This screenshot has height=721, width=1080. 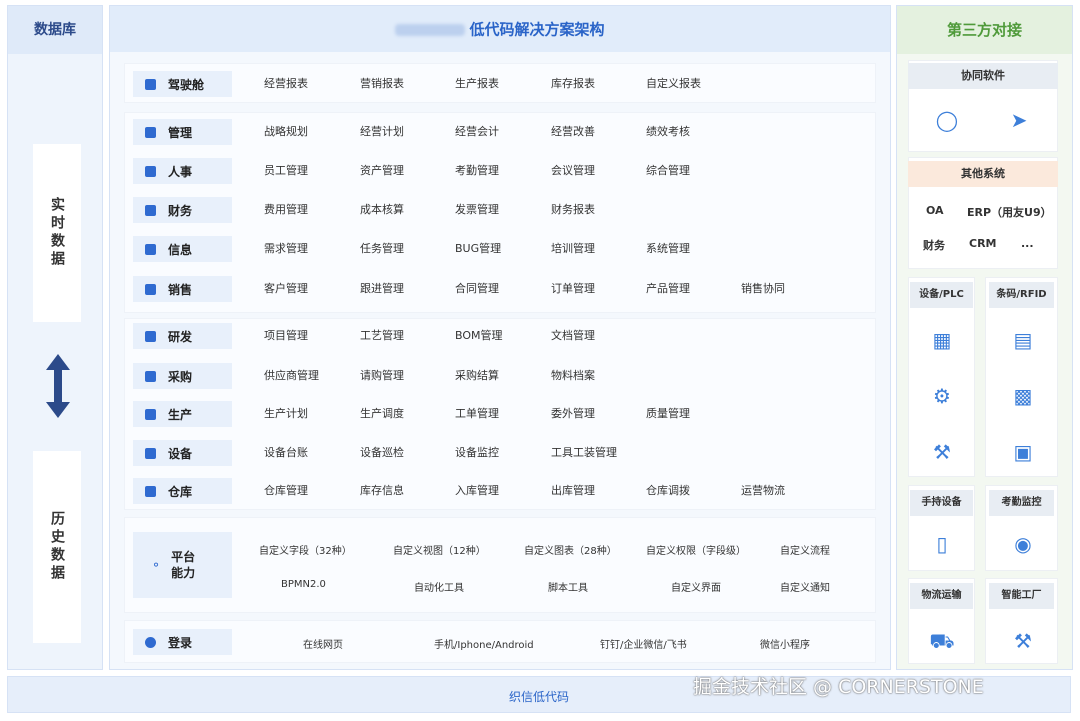 What do you see at coordinates (941, 596) in the screenshot?
I see `logistics-title: 物流运输` at bounding box center [941, 596].